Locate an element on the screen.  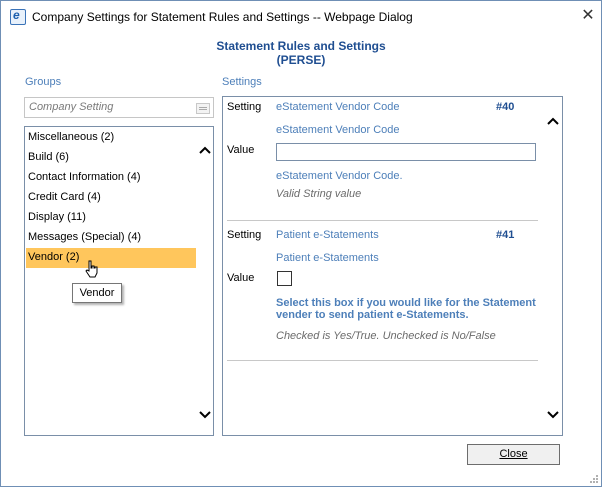
group-item-display: Display (11) is located at coordinates (111, 218).